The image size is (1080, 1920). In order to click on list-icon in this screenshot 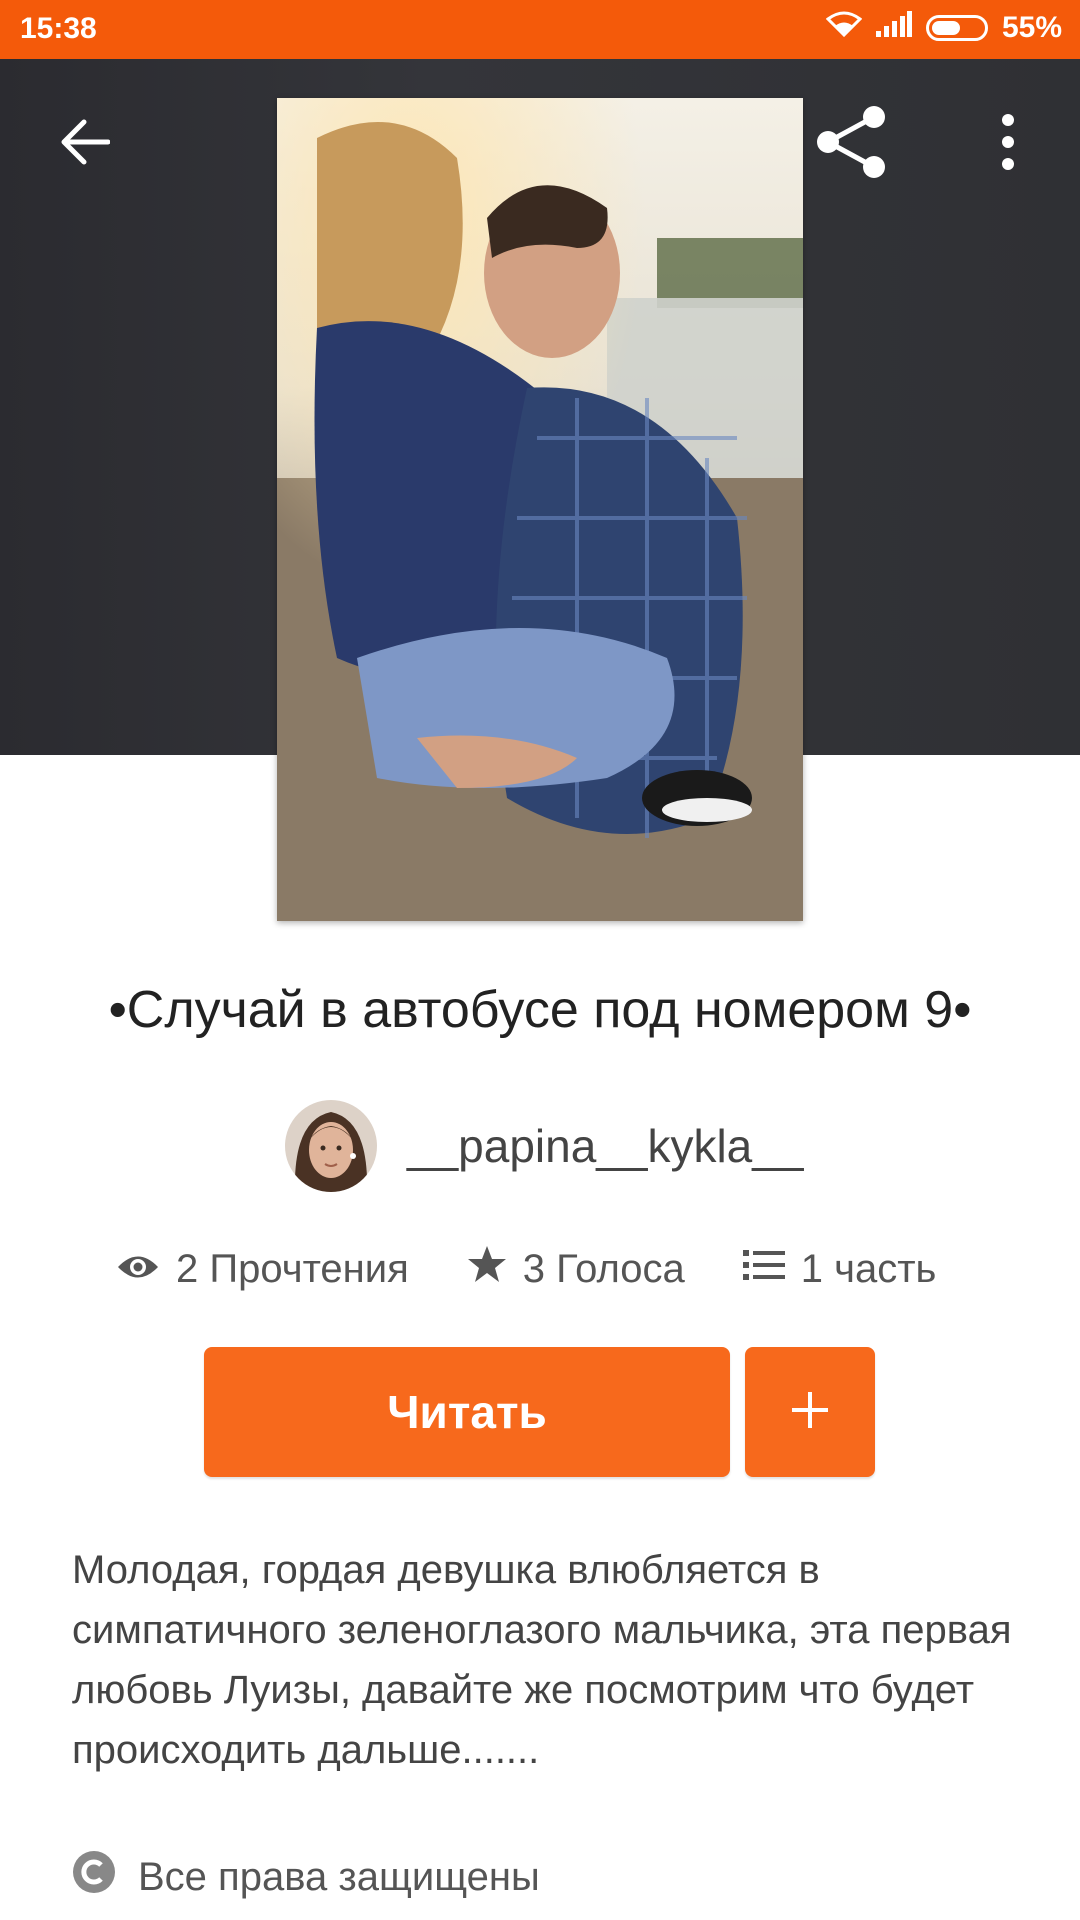, I will do `click(763, 1269)`.